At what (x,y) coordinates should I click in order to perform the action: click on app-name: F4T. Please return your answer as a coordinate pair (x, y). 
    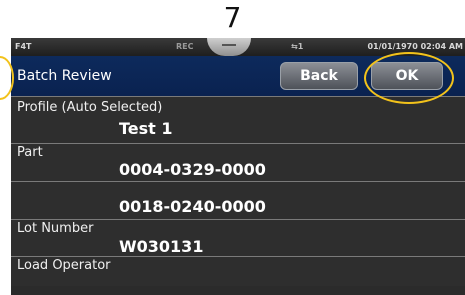
    Looking at the image, I should click on (23, 46).